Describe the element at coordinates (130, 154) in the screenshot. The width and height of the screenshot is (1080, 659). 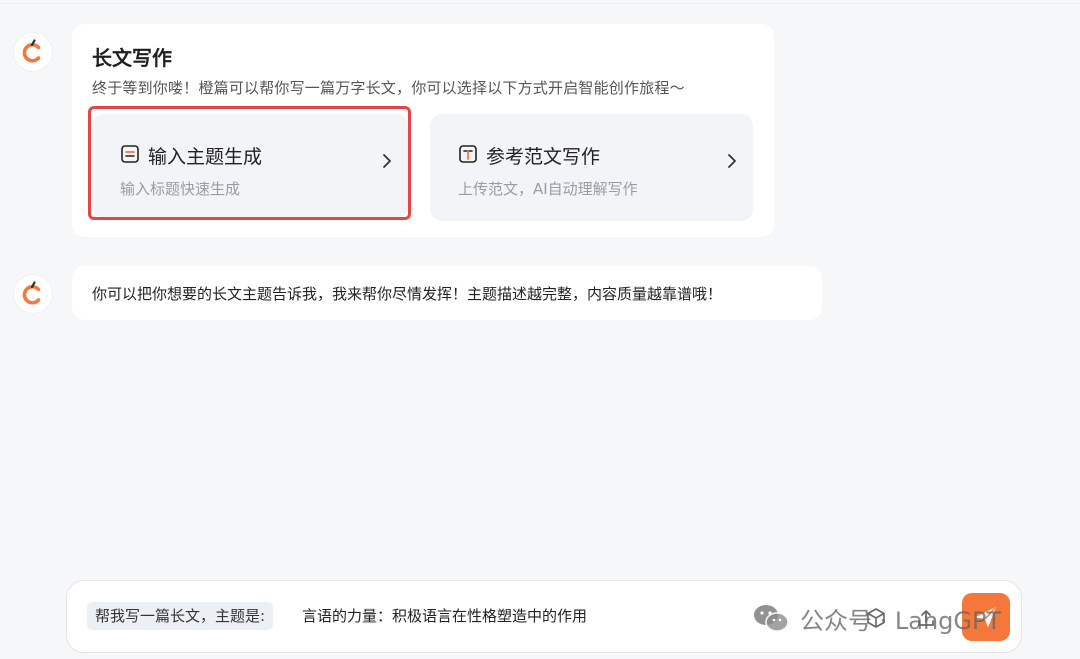
I see `document-lines-icon` at that location.